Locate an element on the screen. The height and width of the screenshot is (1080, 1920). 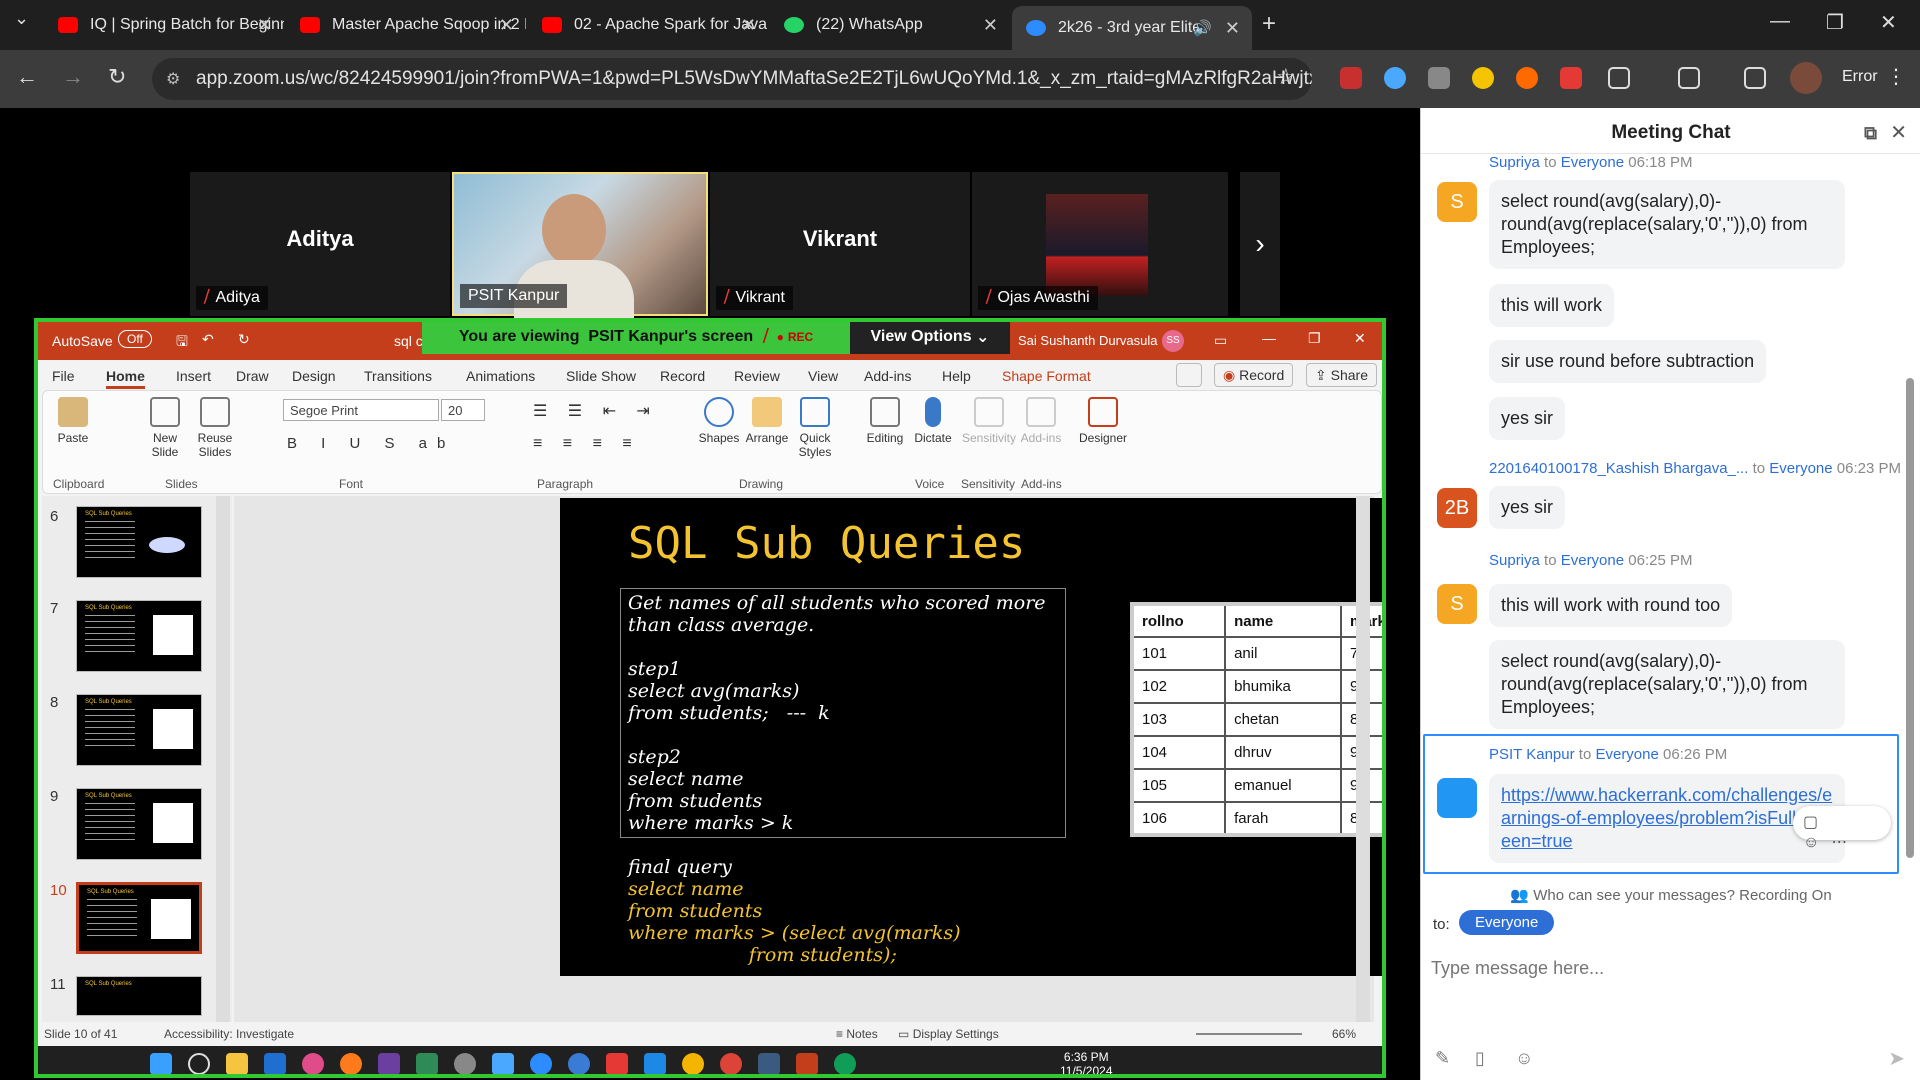
tab-add-ins: Add-ins is located at coordinates (887, 376).